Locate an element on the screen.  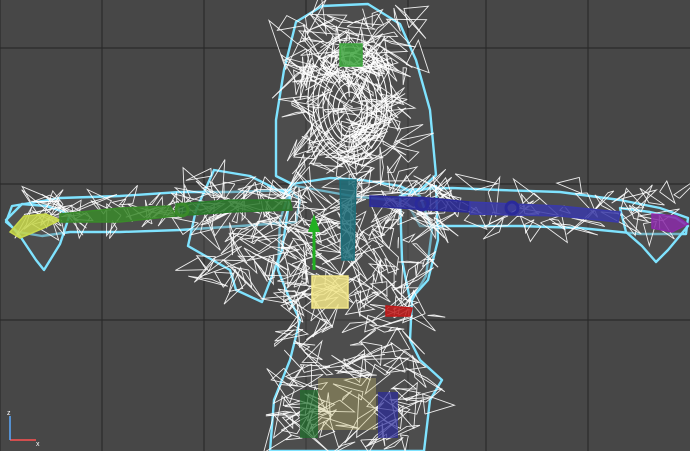
left-leg-bone is located at coordinates (309, 414).